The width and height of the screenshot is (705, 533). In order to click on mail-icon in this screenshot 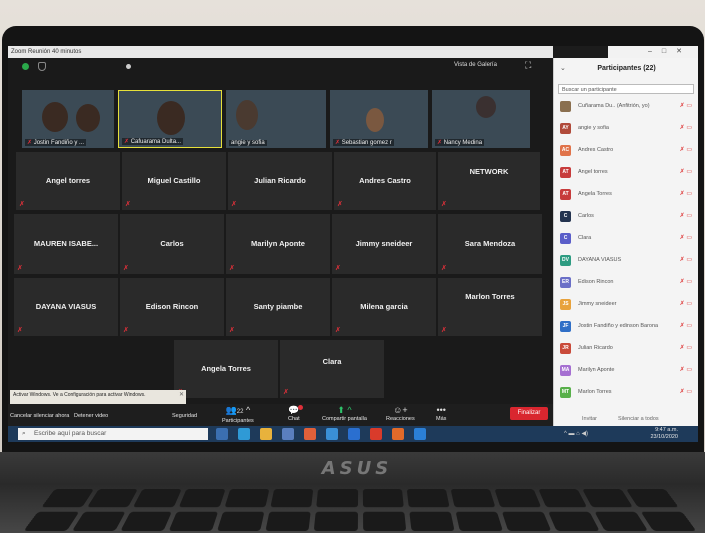, I will do `click(332, 434)`.